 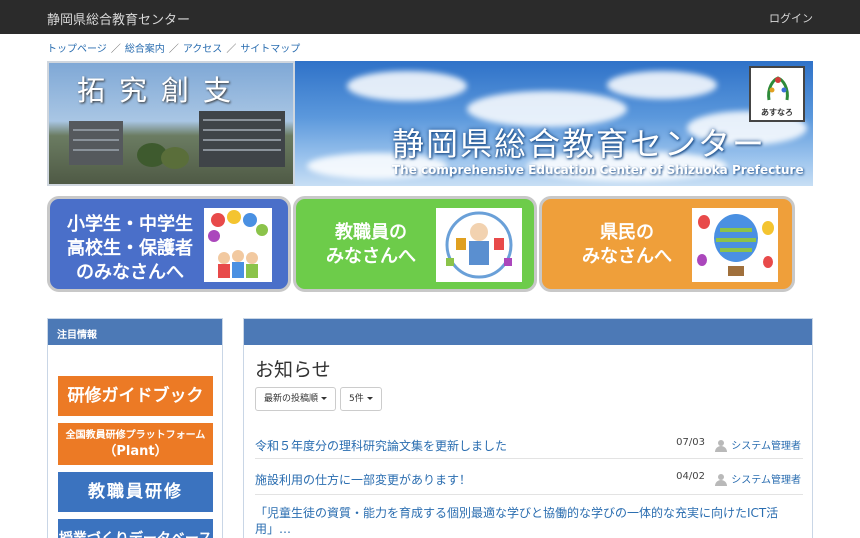 I want to click on teacher-icon, so click(x=479, y=245).